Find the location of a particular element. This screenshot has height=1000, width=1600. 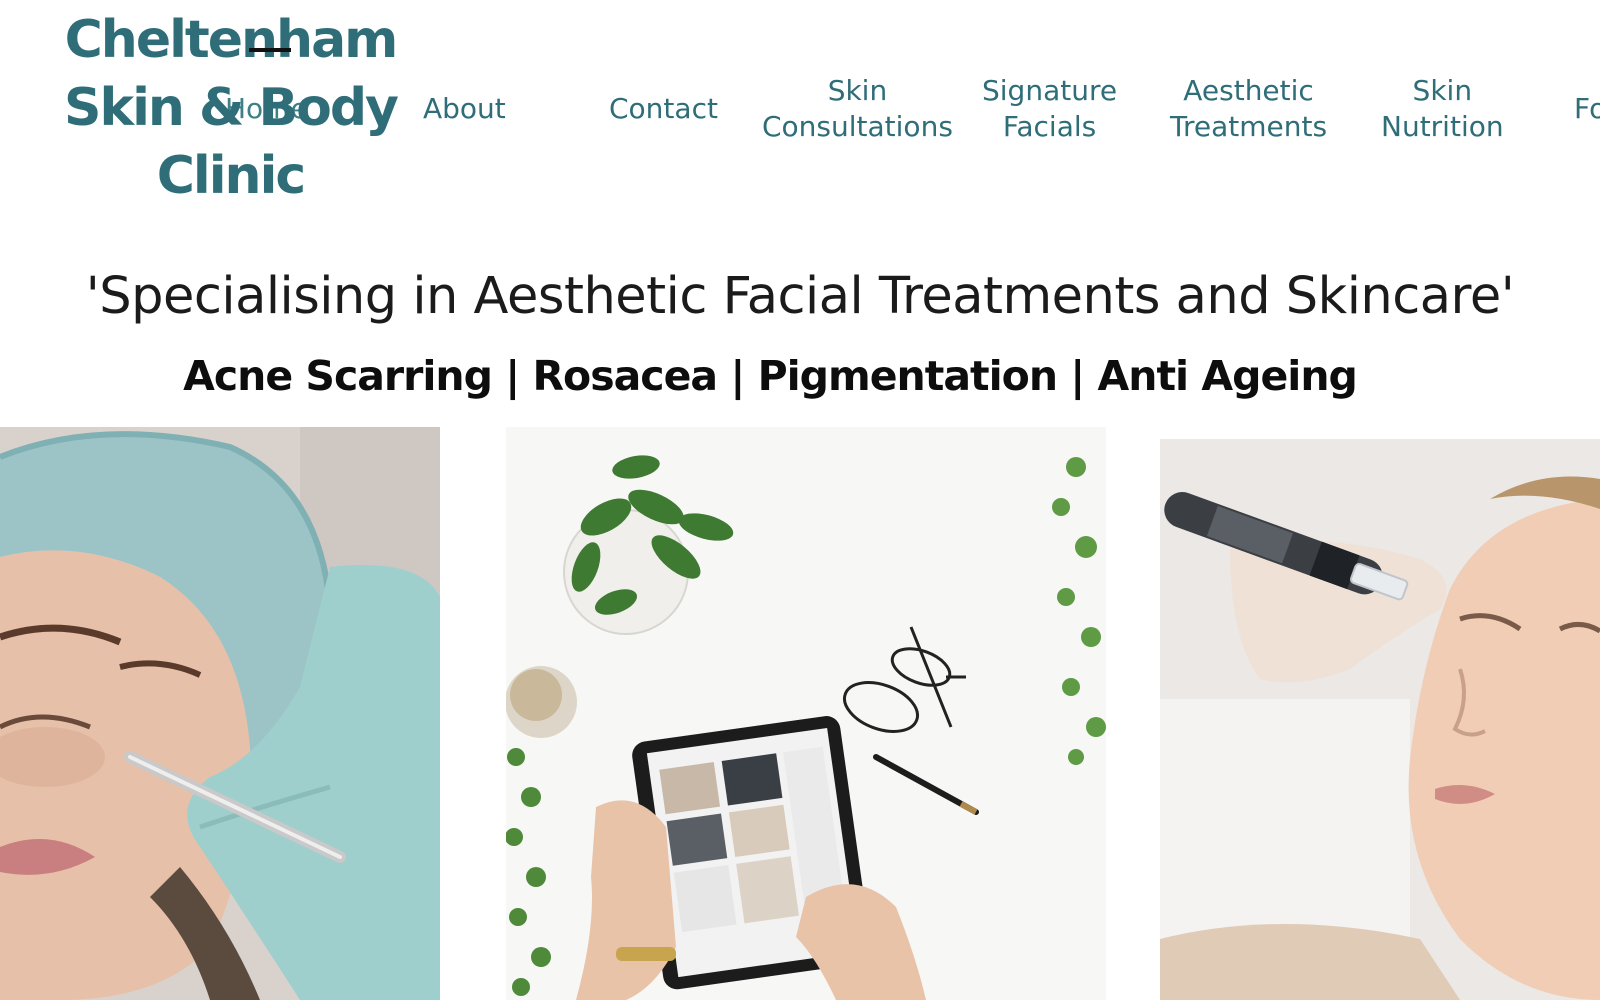

nav-label-line: Facials is located at coordinates (1049, 126).